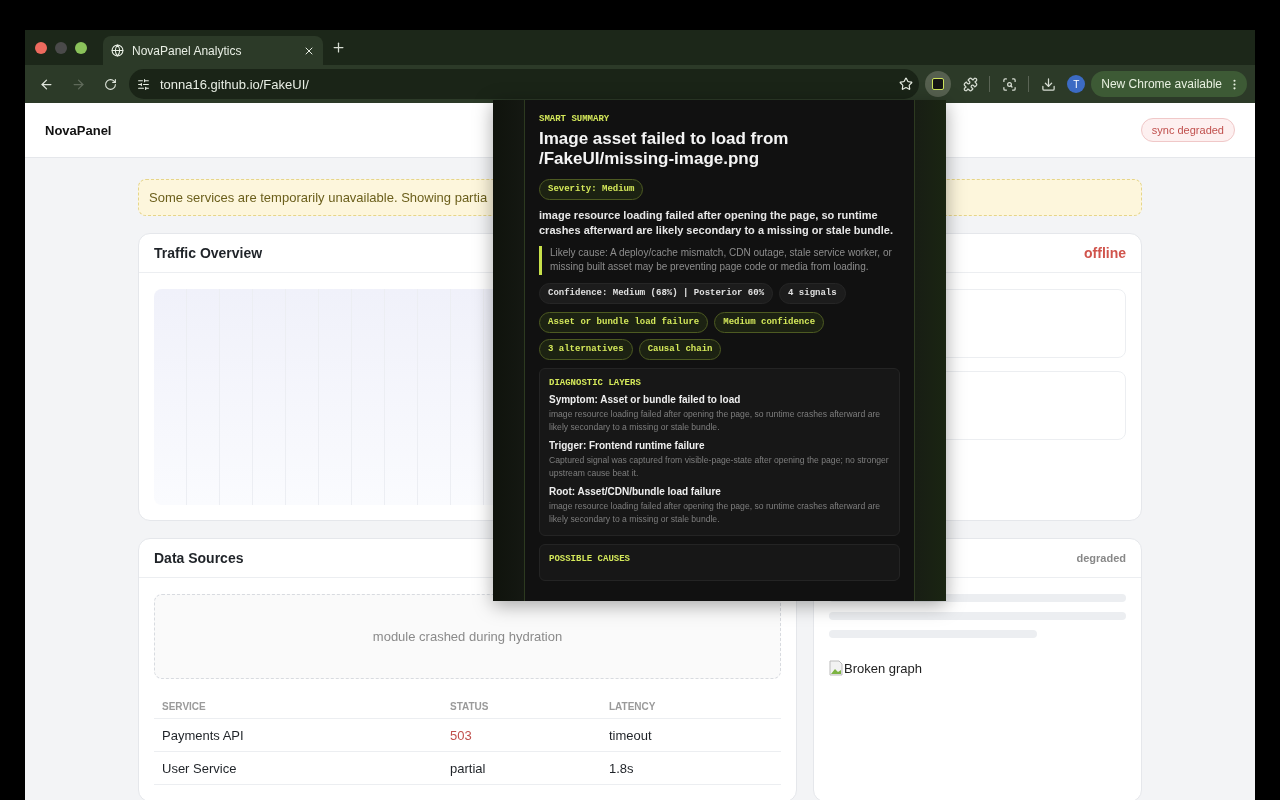 The height and width of the screenshot is (800, 1280). Describe the element at coordinates (184, 706) in the screenshot. I see `column-header: SERVICE` at that location.